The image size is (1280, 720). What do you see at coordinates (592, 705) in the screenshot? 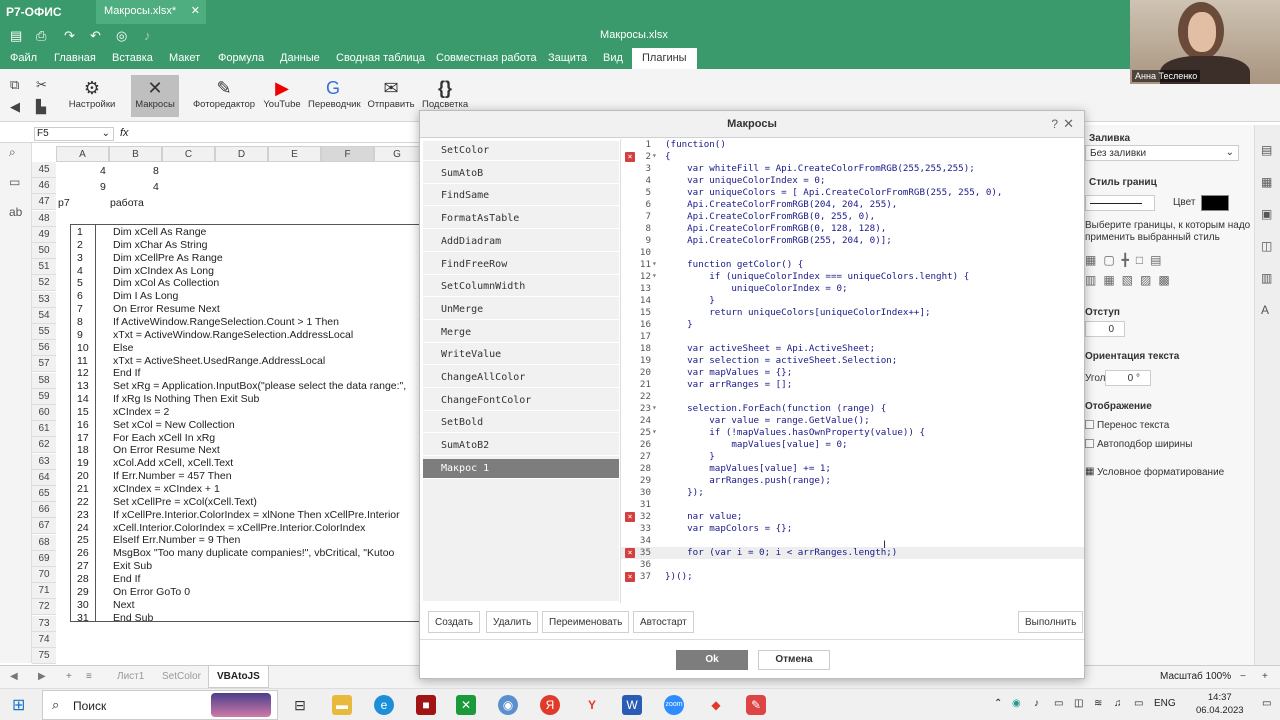
I see `yandex-browser-icon: Y` at bounding box center [592, 705].